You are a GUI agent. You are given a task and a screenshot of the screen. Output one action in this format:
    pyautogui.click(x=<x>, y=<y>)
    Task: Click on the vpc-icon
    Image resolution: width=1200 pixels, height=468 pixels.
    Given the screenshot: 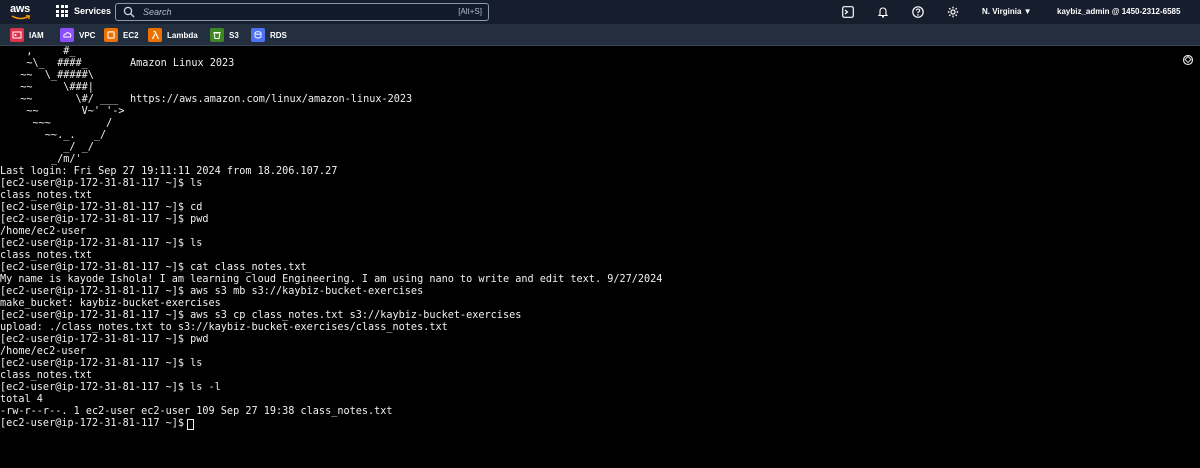 What is the action you would take?
    pyautogui.click(x=67, y=35)
    